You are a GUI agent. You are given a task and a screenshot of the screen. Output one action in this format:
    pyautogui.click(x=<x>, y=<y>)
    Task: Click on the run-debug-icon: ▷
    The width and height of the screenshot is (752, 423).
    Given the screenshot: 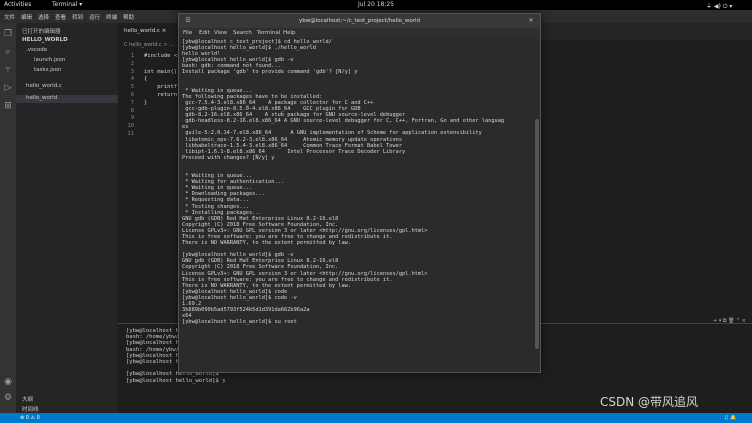 What is the action you would take?
    pyautogui.click(x=8, y=88)
    